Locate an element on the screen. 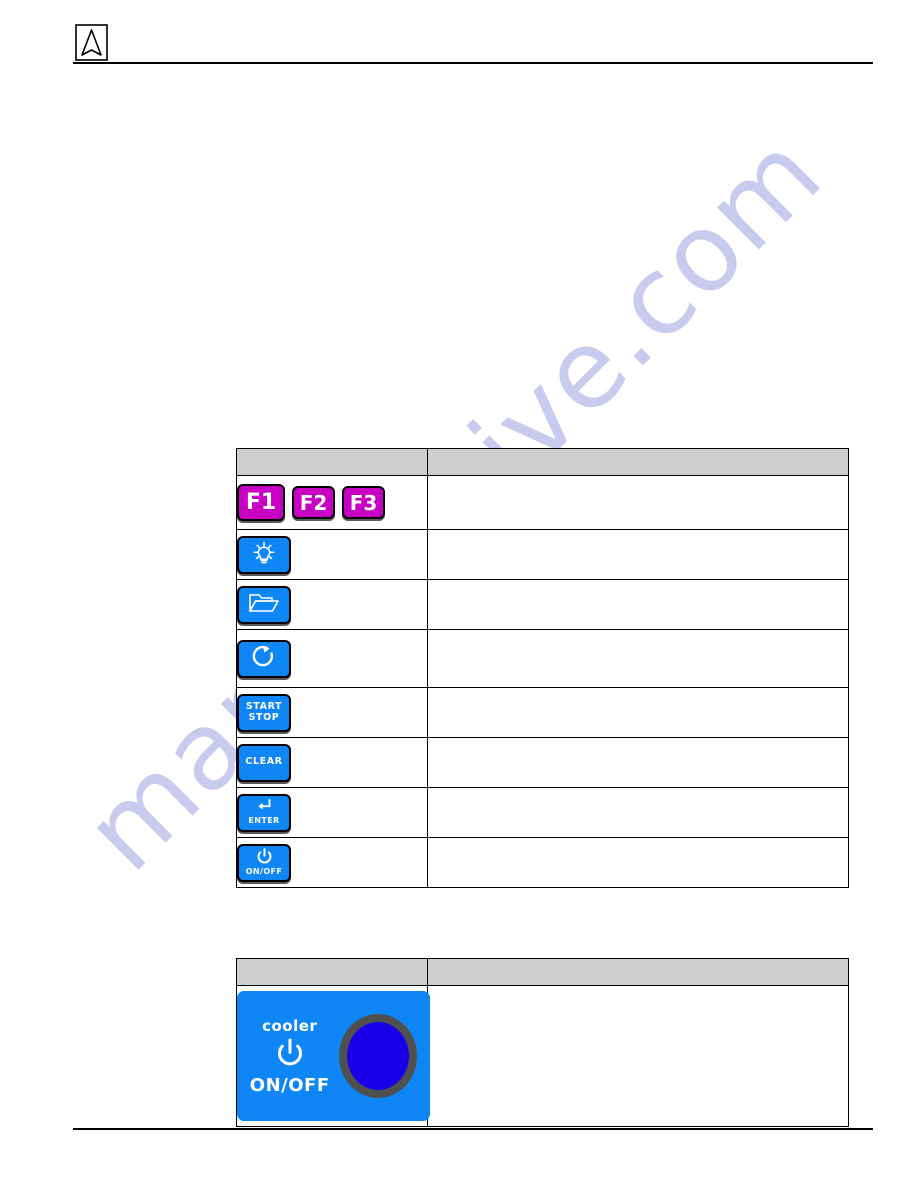 The image size is (918, 1188). f1-key-label: F1 is located at coordinates (261, 502).